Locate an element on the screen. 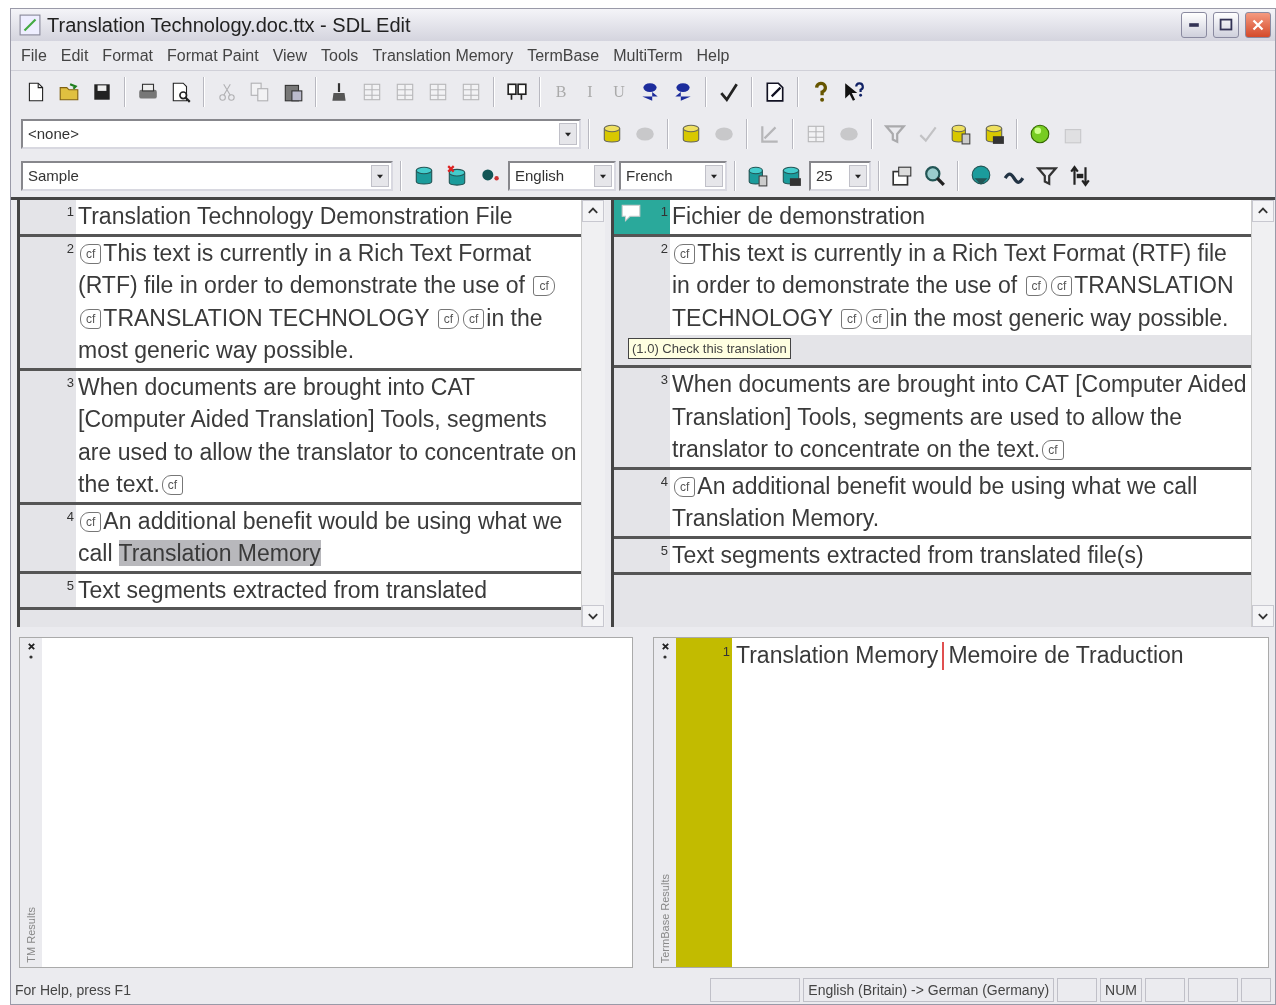  dropdown: <none> is located at coordinates (301, 134).